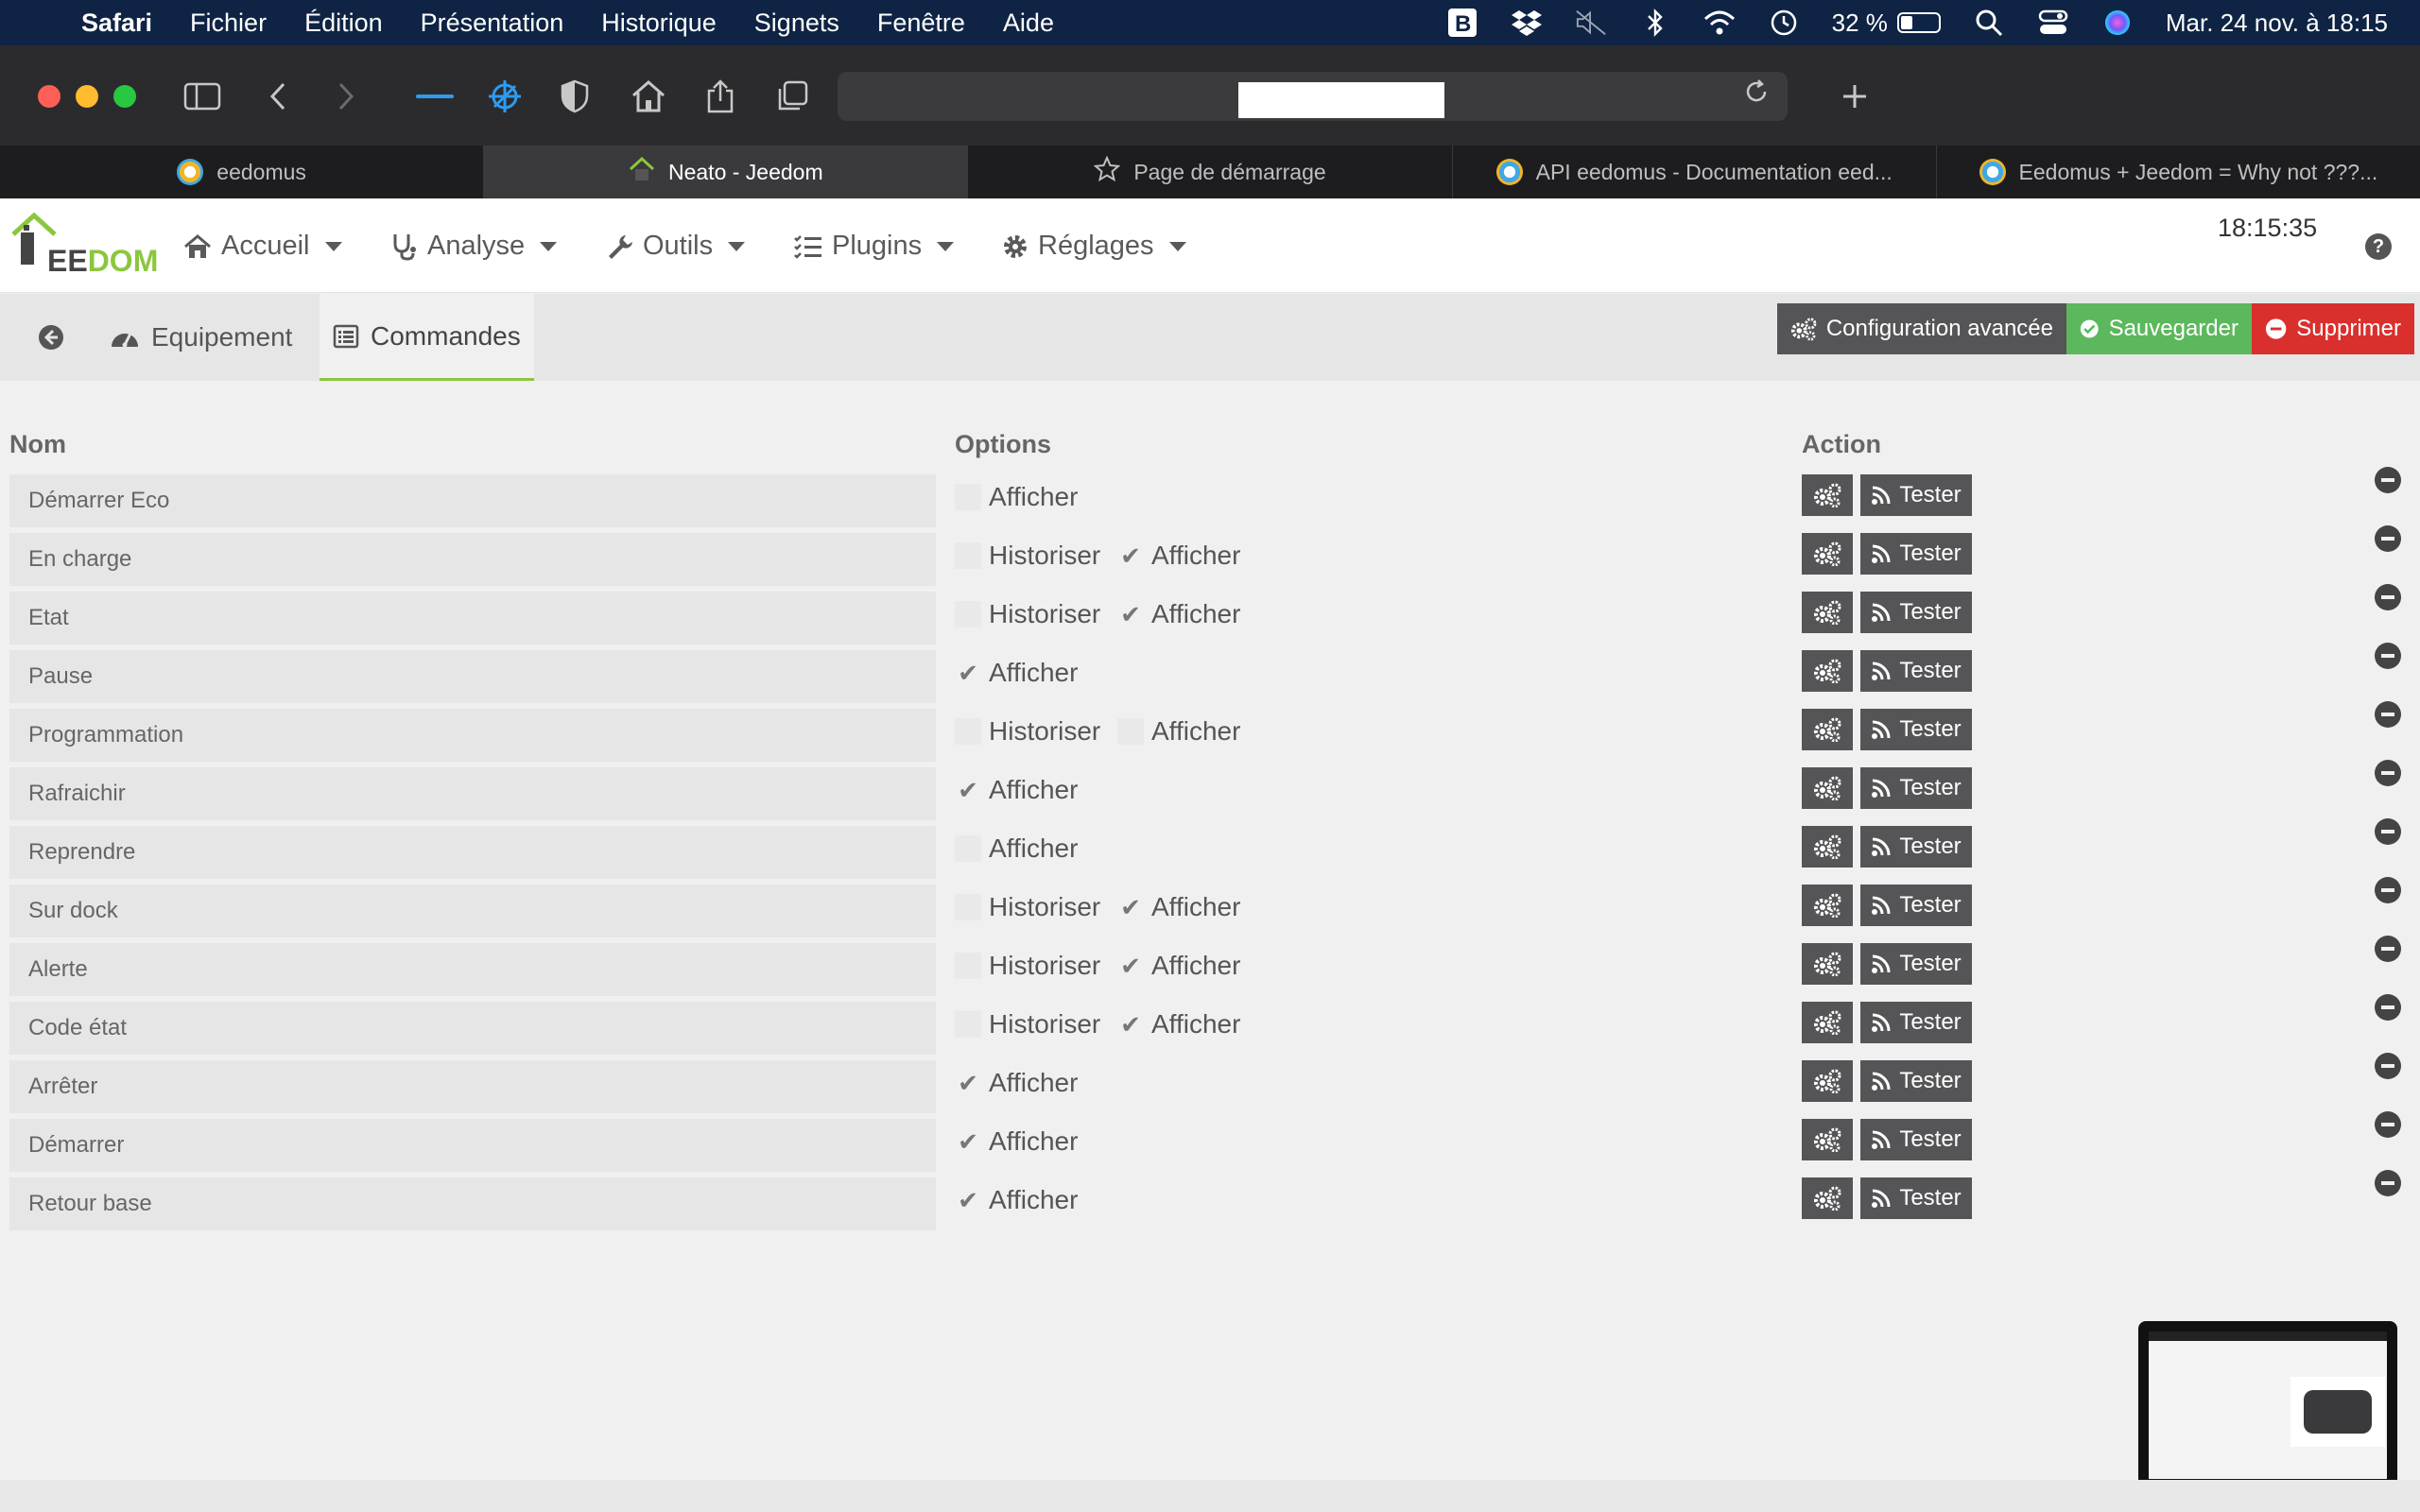  I want to click on tabs-overview-icon, so click(792, 96).